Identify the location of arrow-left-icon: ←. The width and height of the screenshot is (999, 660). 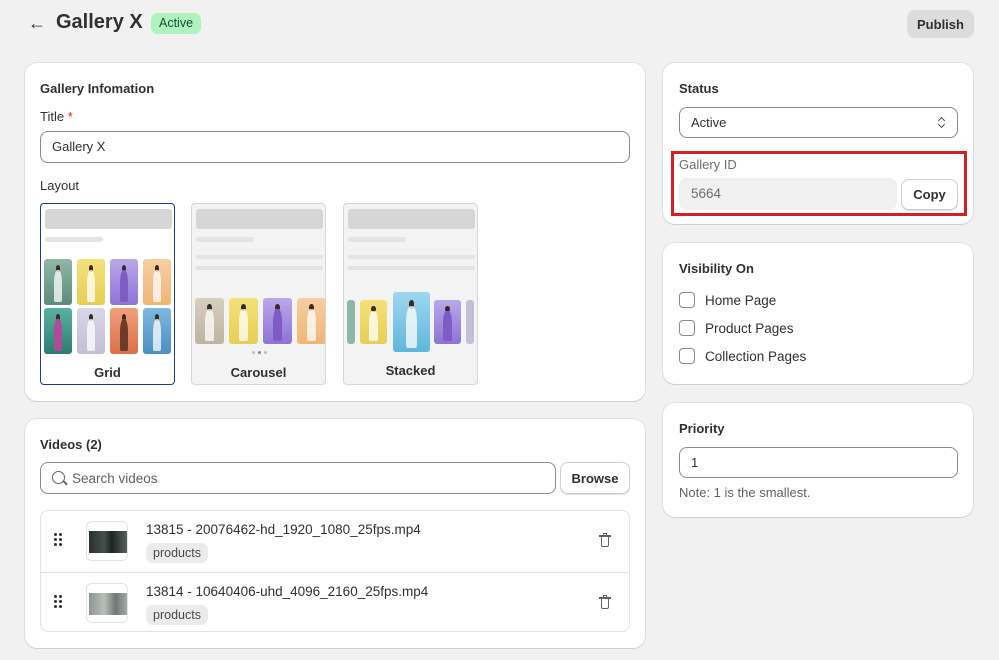
(39, 23).